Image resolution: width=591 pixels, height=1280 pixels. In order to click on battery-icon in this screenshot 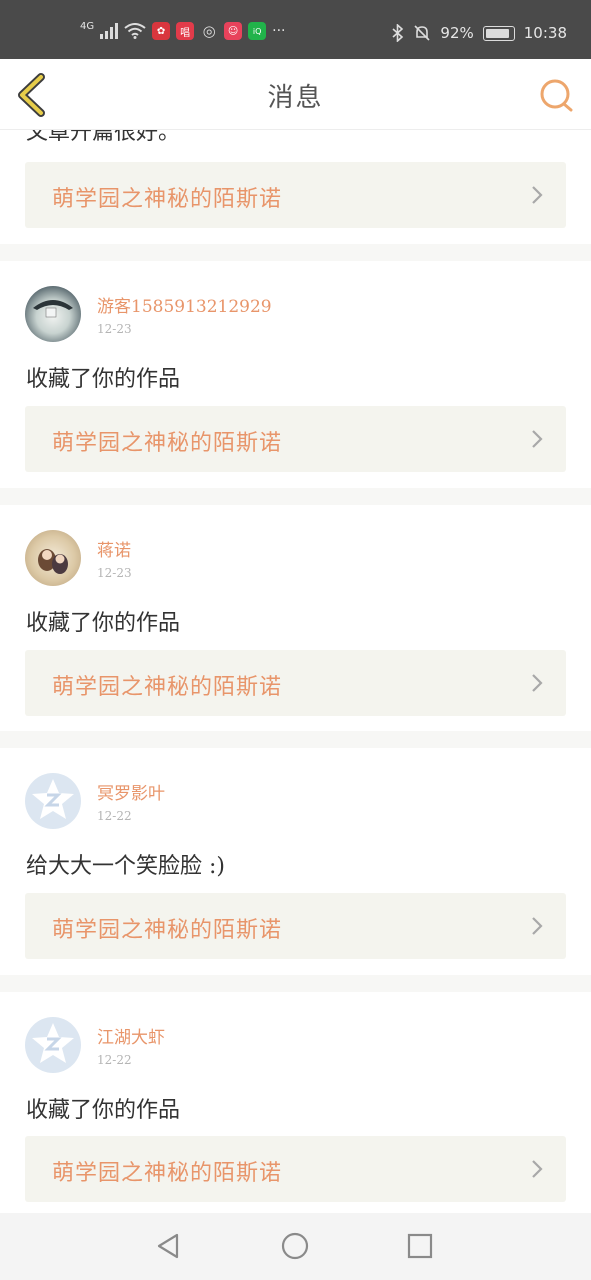, I will do `click(498, 33)`.